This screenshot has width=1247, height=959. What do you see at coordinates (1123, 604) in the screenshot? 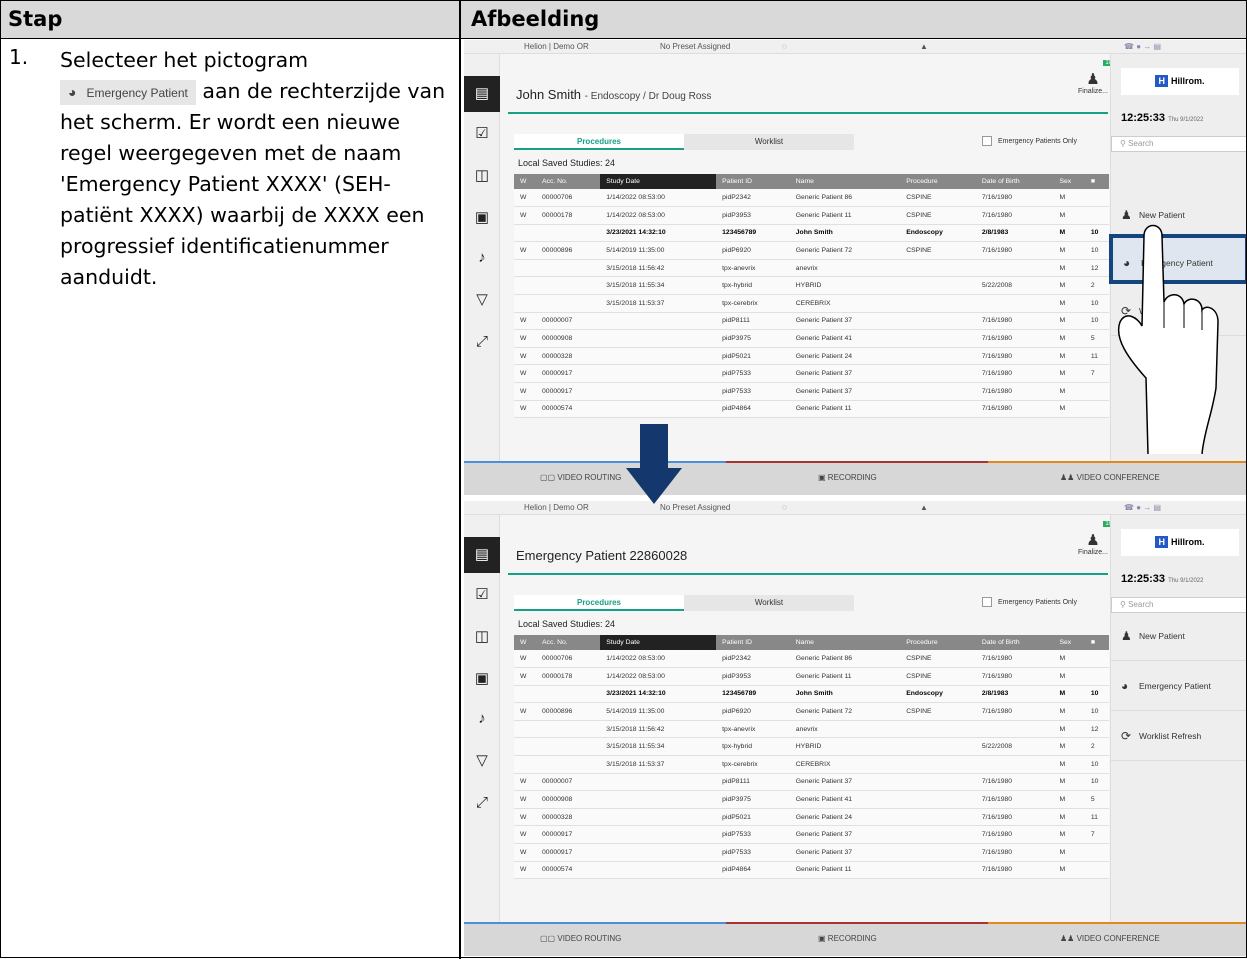
I see `search-icon: ⚲` at bounding box center [1123, 604].